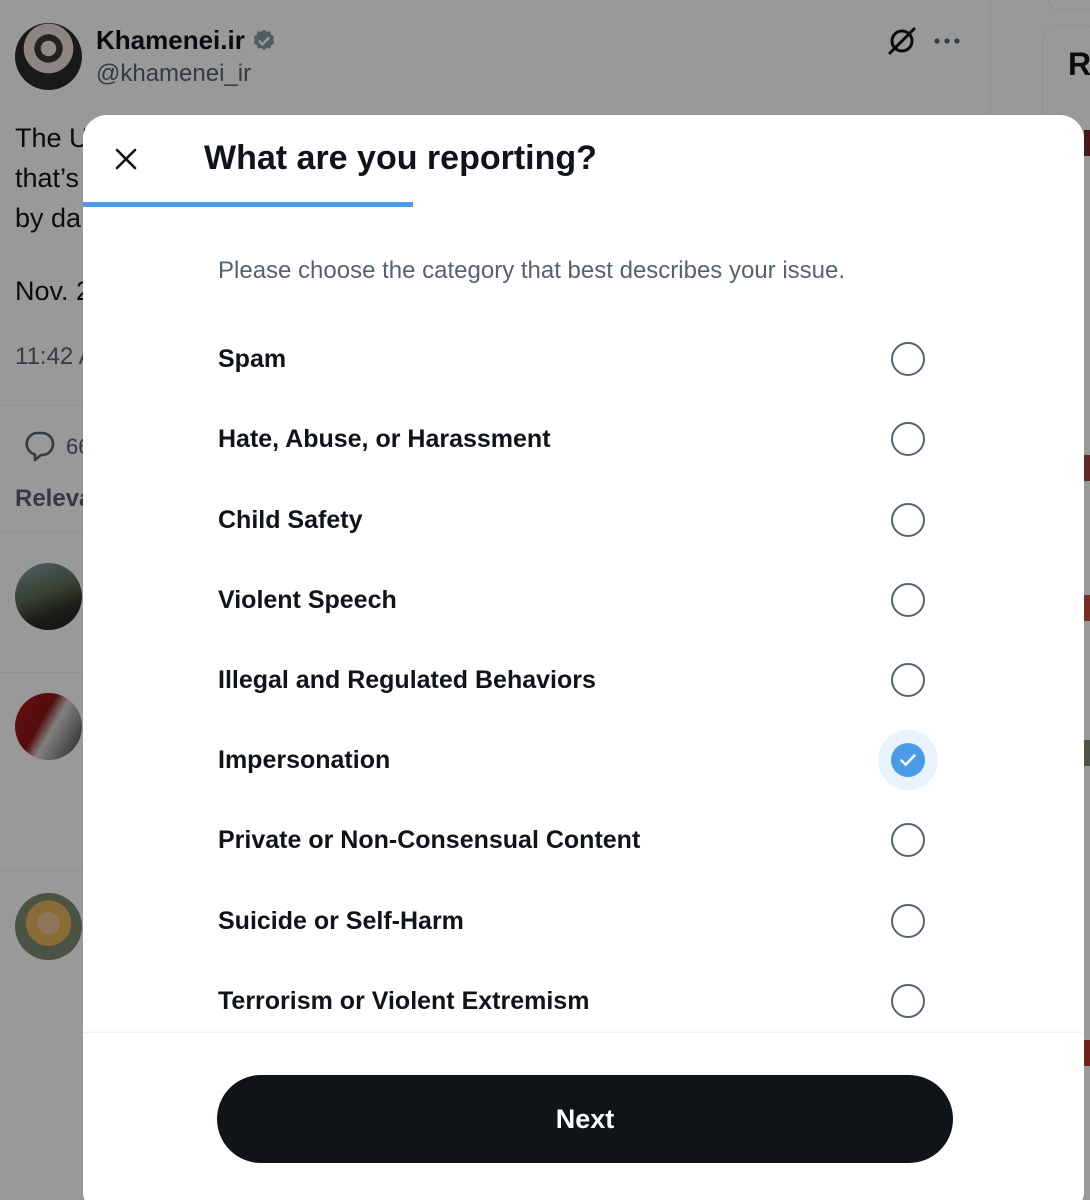  Describe the element at coordinates (429, 840) in the screenshot. I see `option-label: Private or Non-Consensual Content` at that location.